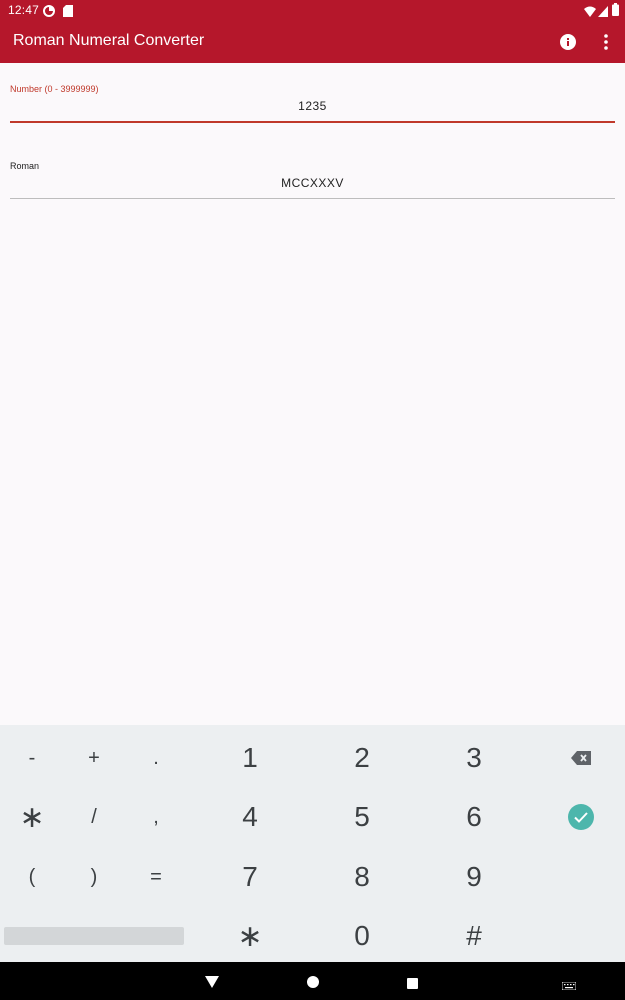 The image size is (625, 1000). What do you see at coordinates (312, 122) in the screenshot?
I see `number-field-underline` at bounding box center [312, 122].